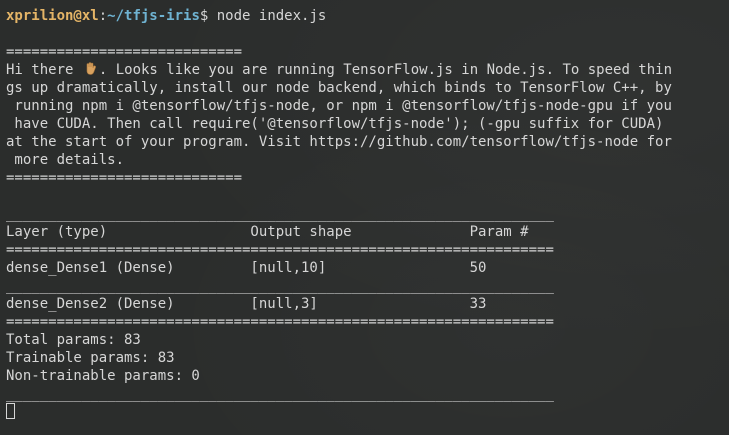  Describe the element at coordinates (124, 178) in the screenshot. I see `notice-rule-bottom: ============================` at that location.